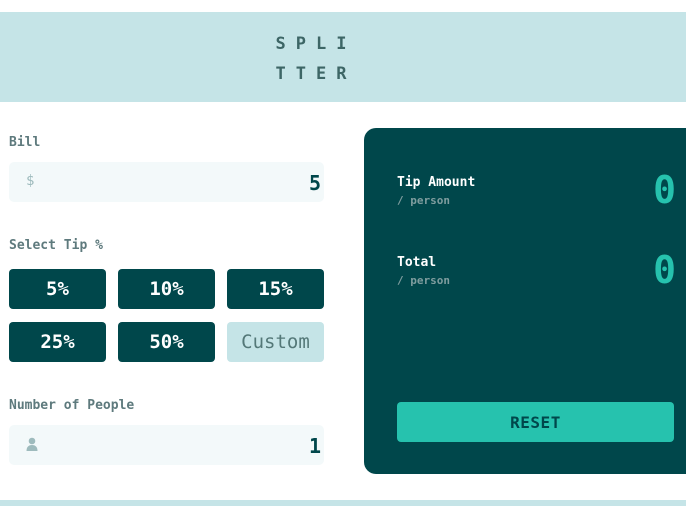 This screenshot has height=506, width=686. What do you see at coordinates (166, 289) in the screenshot?
I see `tip-10-button: 10%` at bounding box center [166, 289].